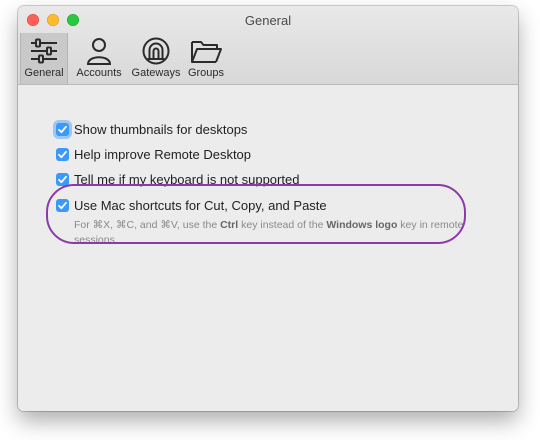 This screenshot has width=540, height=440. Describe the element at coordinates (44, 73) in the screenshot. I see `tab-general-label: General` at that location.